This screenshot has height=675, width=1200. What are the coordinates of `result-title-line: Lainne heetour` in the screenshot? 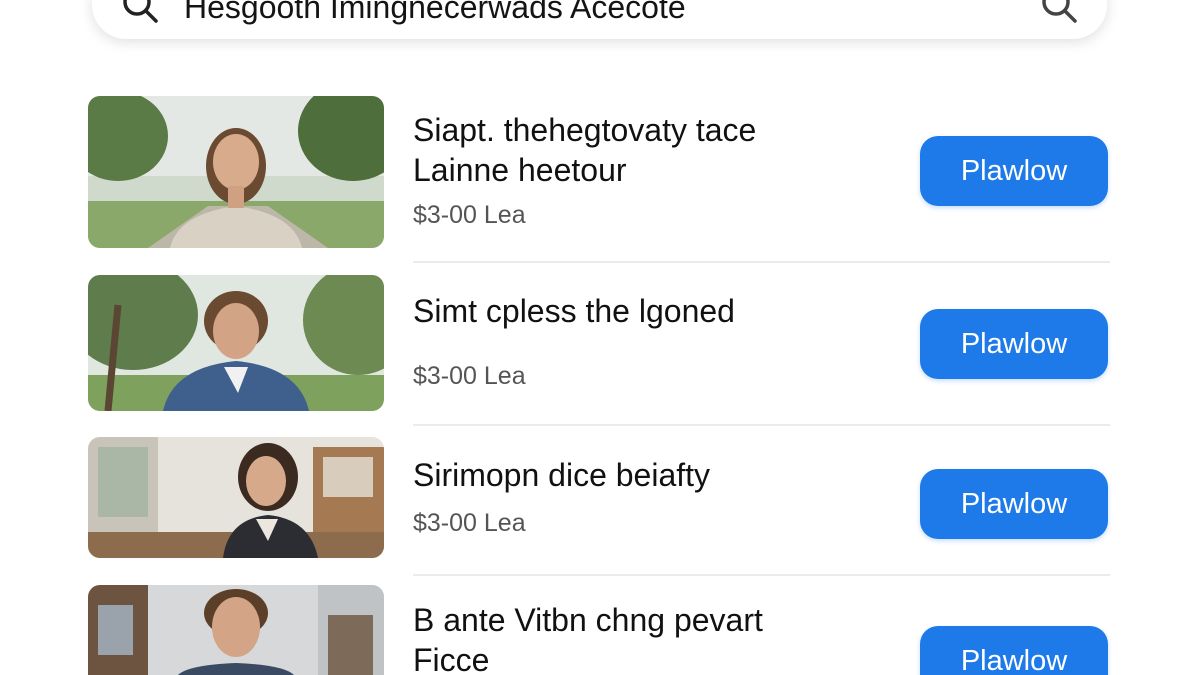 It's located at (520, 170).